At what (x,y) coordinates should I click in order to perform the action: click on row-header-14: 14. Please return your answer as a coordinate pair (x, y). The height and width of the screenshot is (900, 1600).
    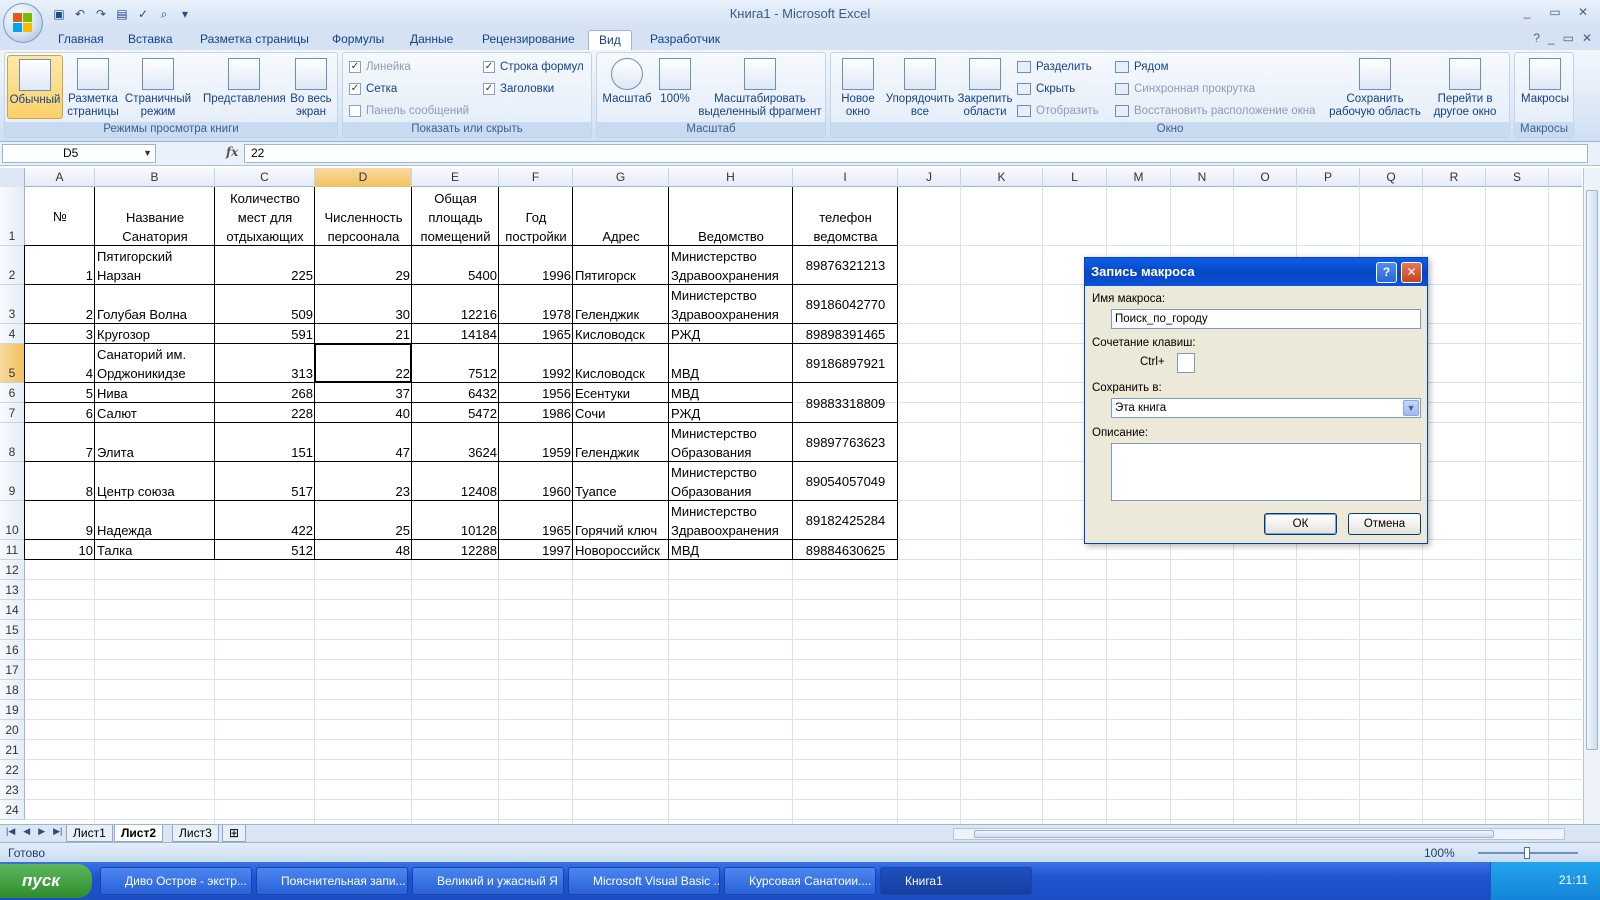
    Looking at the image, I should click on (12, 610).